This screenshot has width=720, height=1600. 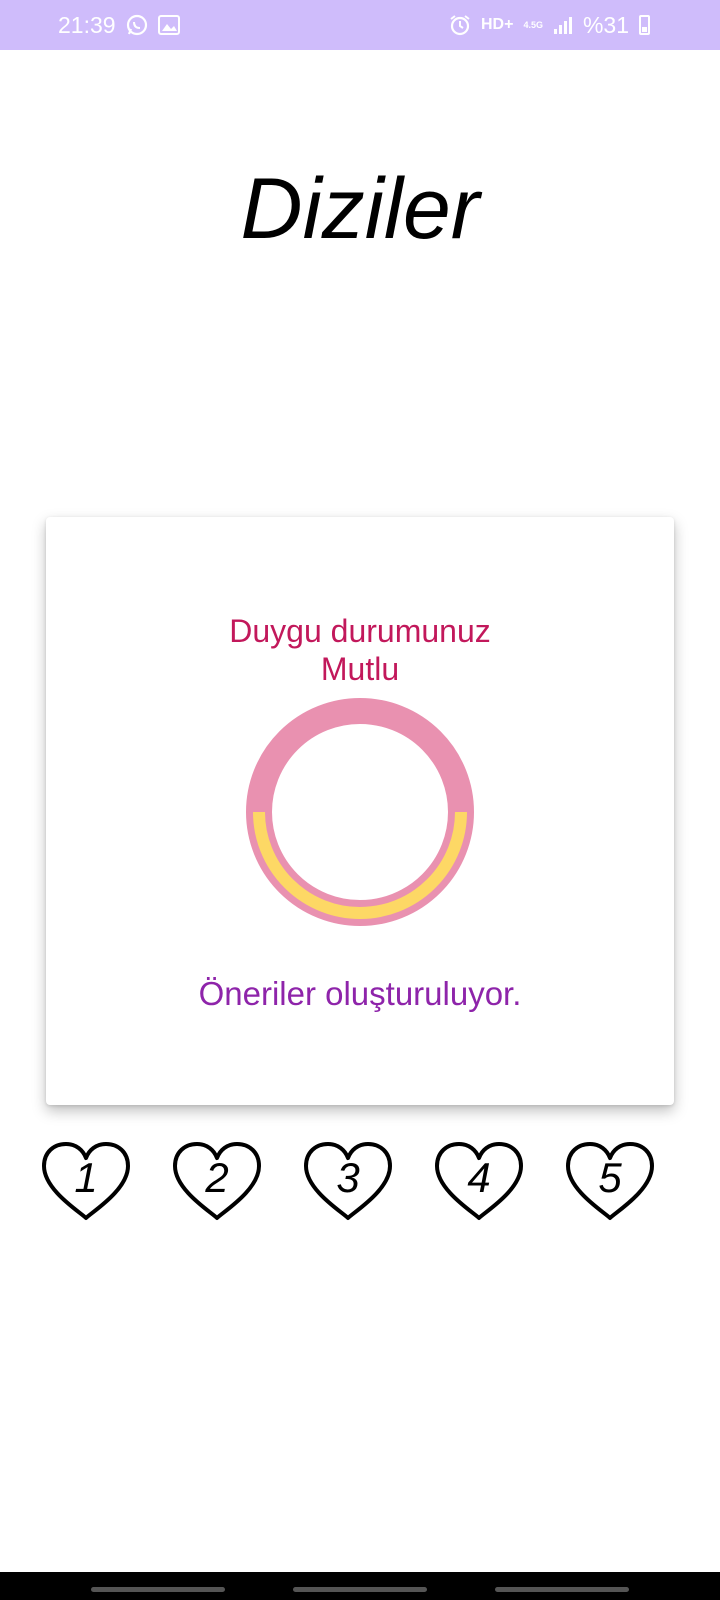 I want to click on loading-text: Öneriler oluşturuluyor., so click(x=360, y=993).